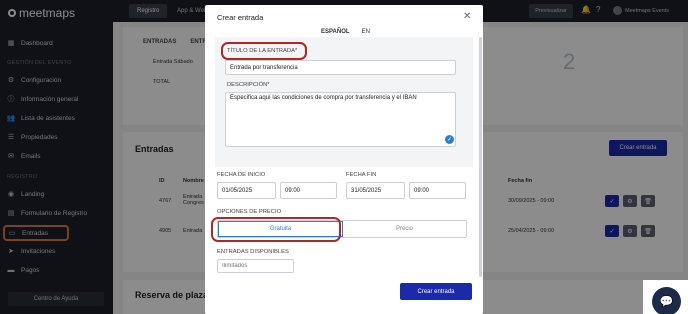 The width and height of the screenshot is (688, 314). I want to click on start-date-input: 01/05/2025, so click(246, 190).